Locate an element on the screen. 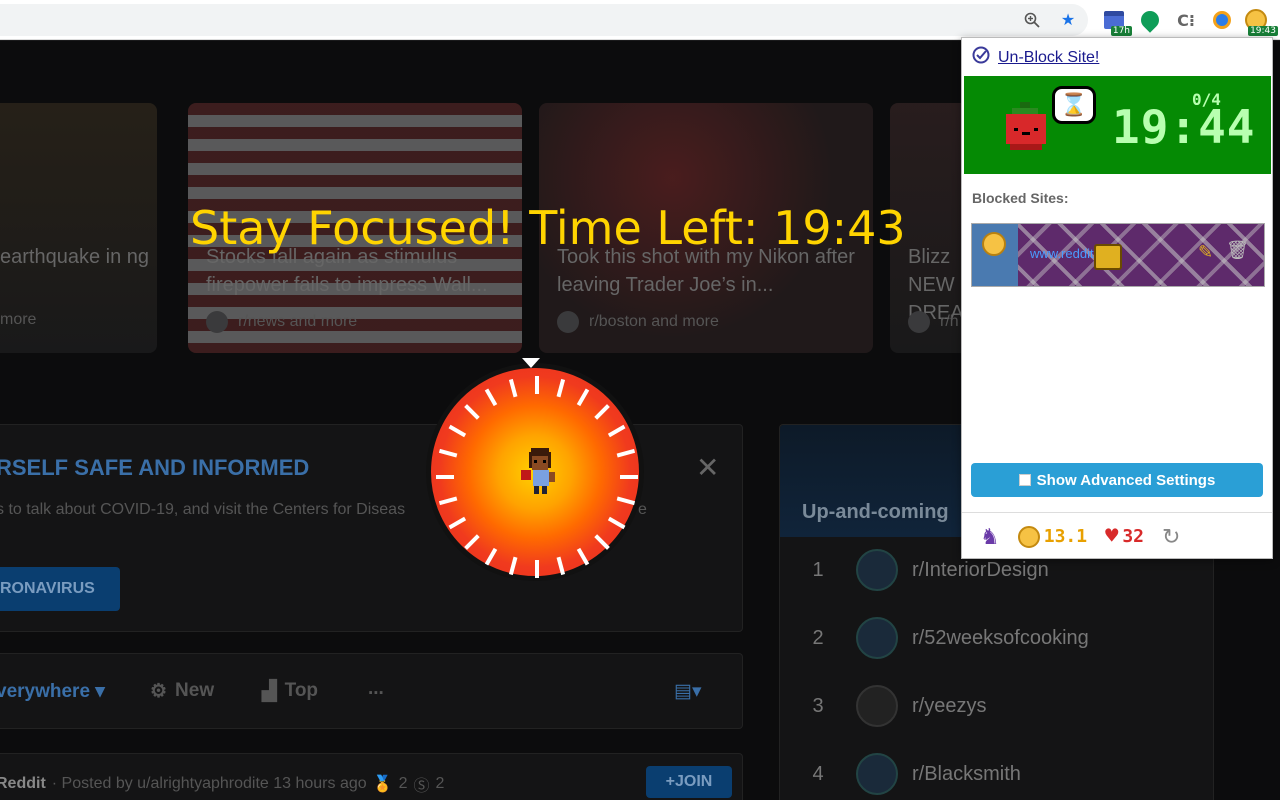 The height and width of the screenshot is (800, 1280). timer-badge: 19:43 is located at coordinates (1263, 31).